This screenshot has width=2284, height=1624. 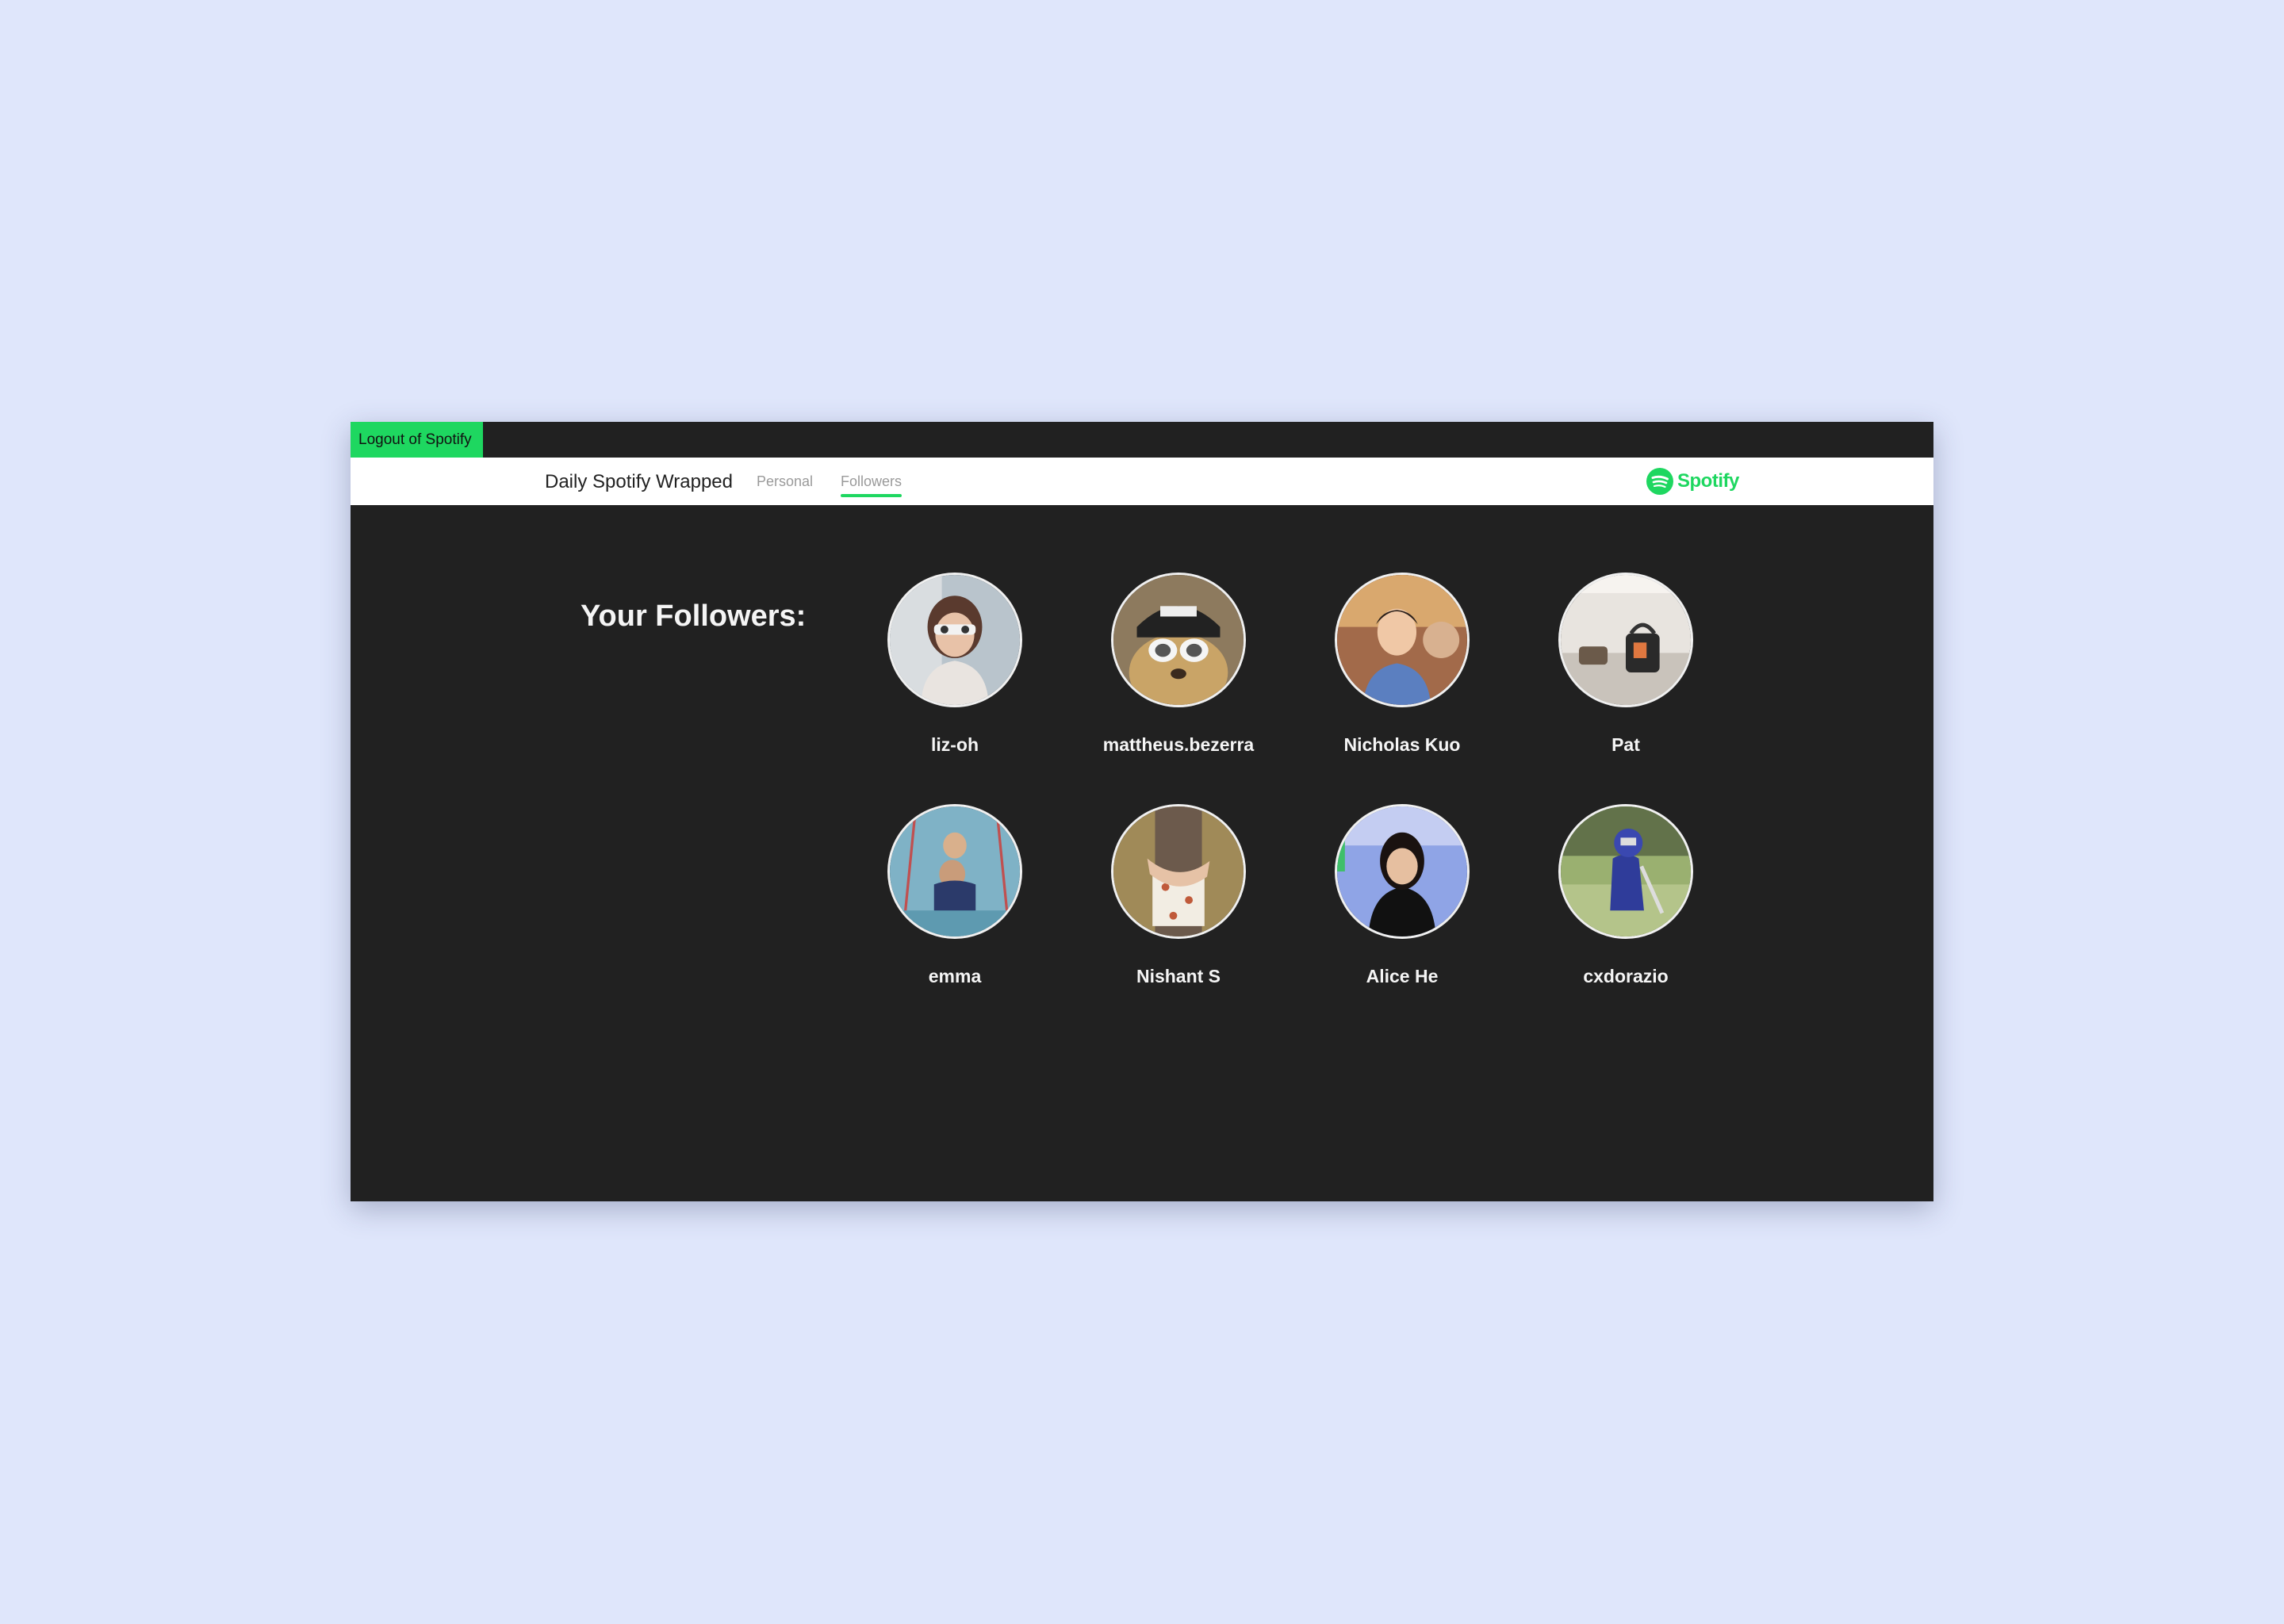 I want to click on follower-name: cxdorazio, so click(x=1626, y=976).